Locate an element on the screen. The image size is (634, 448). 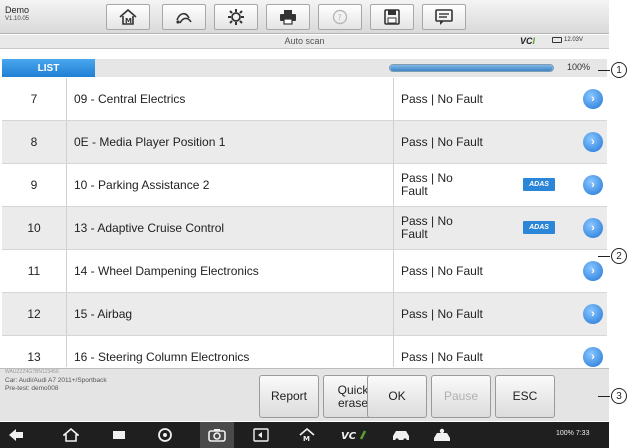
callout-3: 3 is located at coordinates (619, 396).